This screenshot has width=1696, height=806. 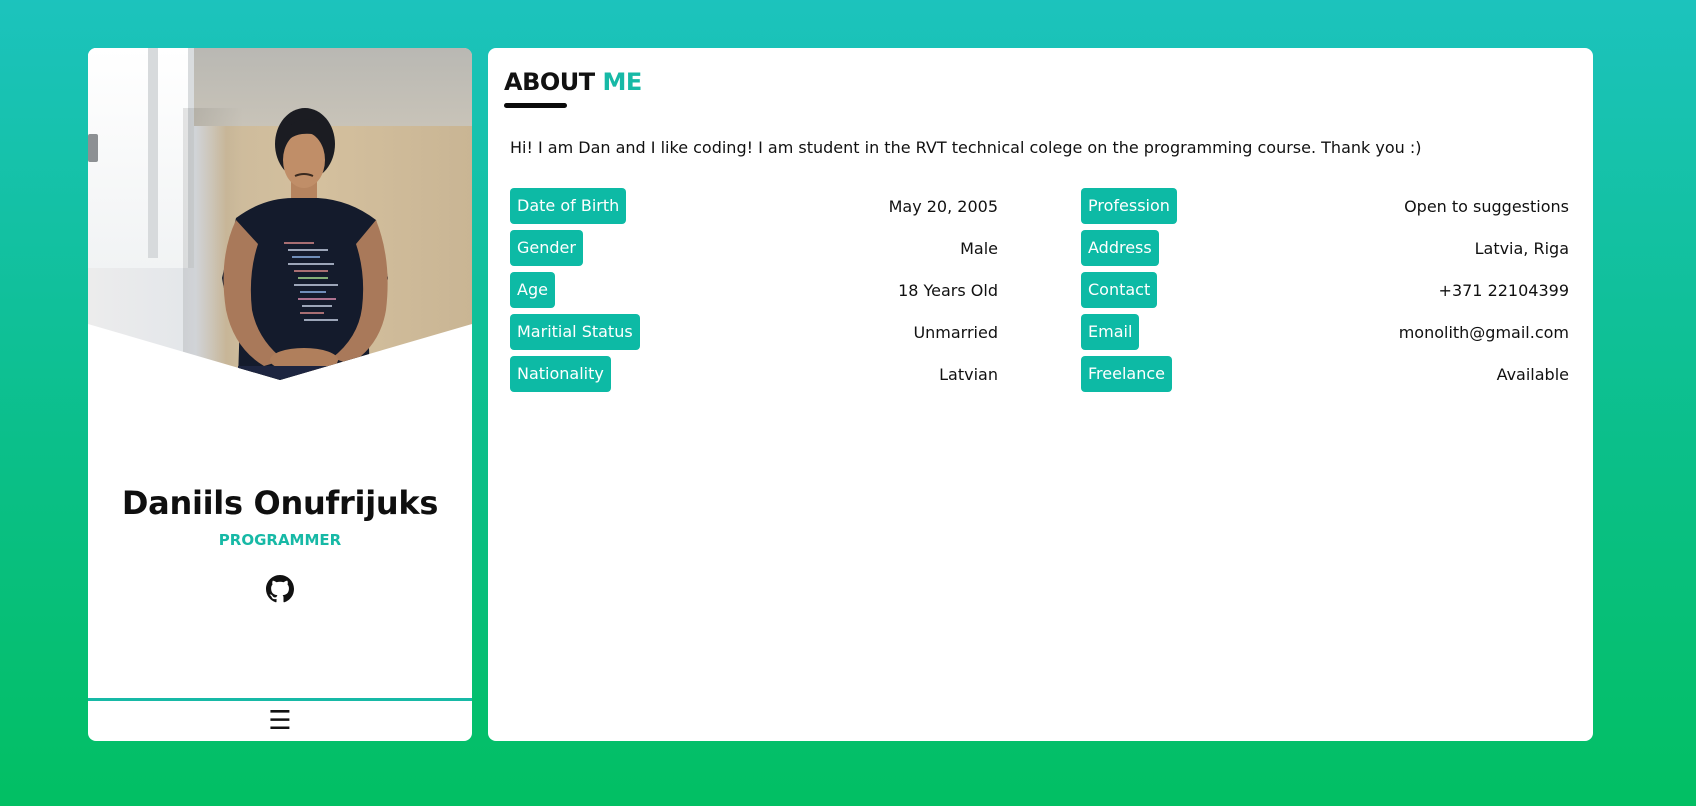 What do you see at coordinates (1503, 290) in the screenshot?
I see `info-value: +371 22104399` at bounding box center [1503, 290].